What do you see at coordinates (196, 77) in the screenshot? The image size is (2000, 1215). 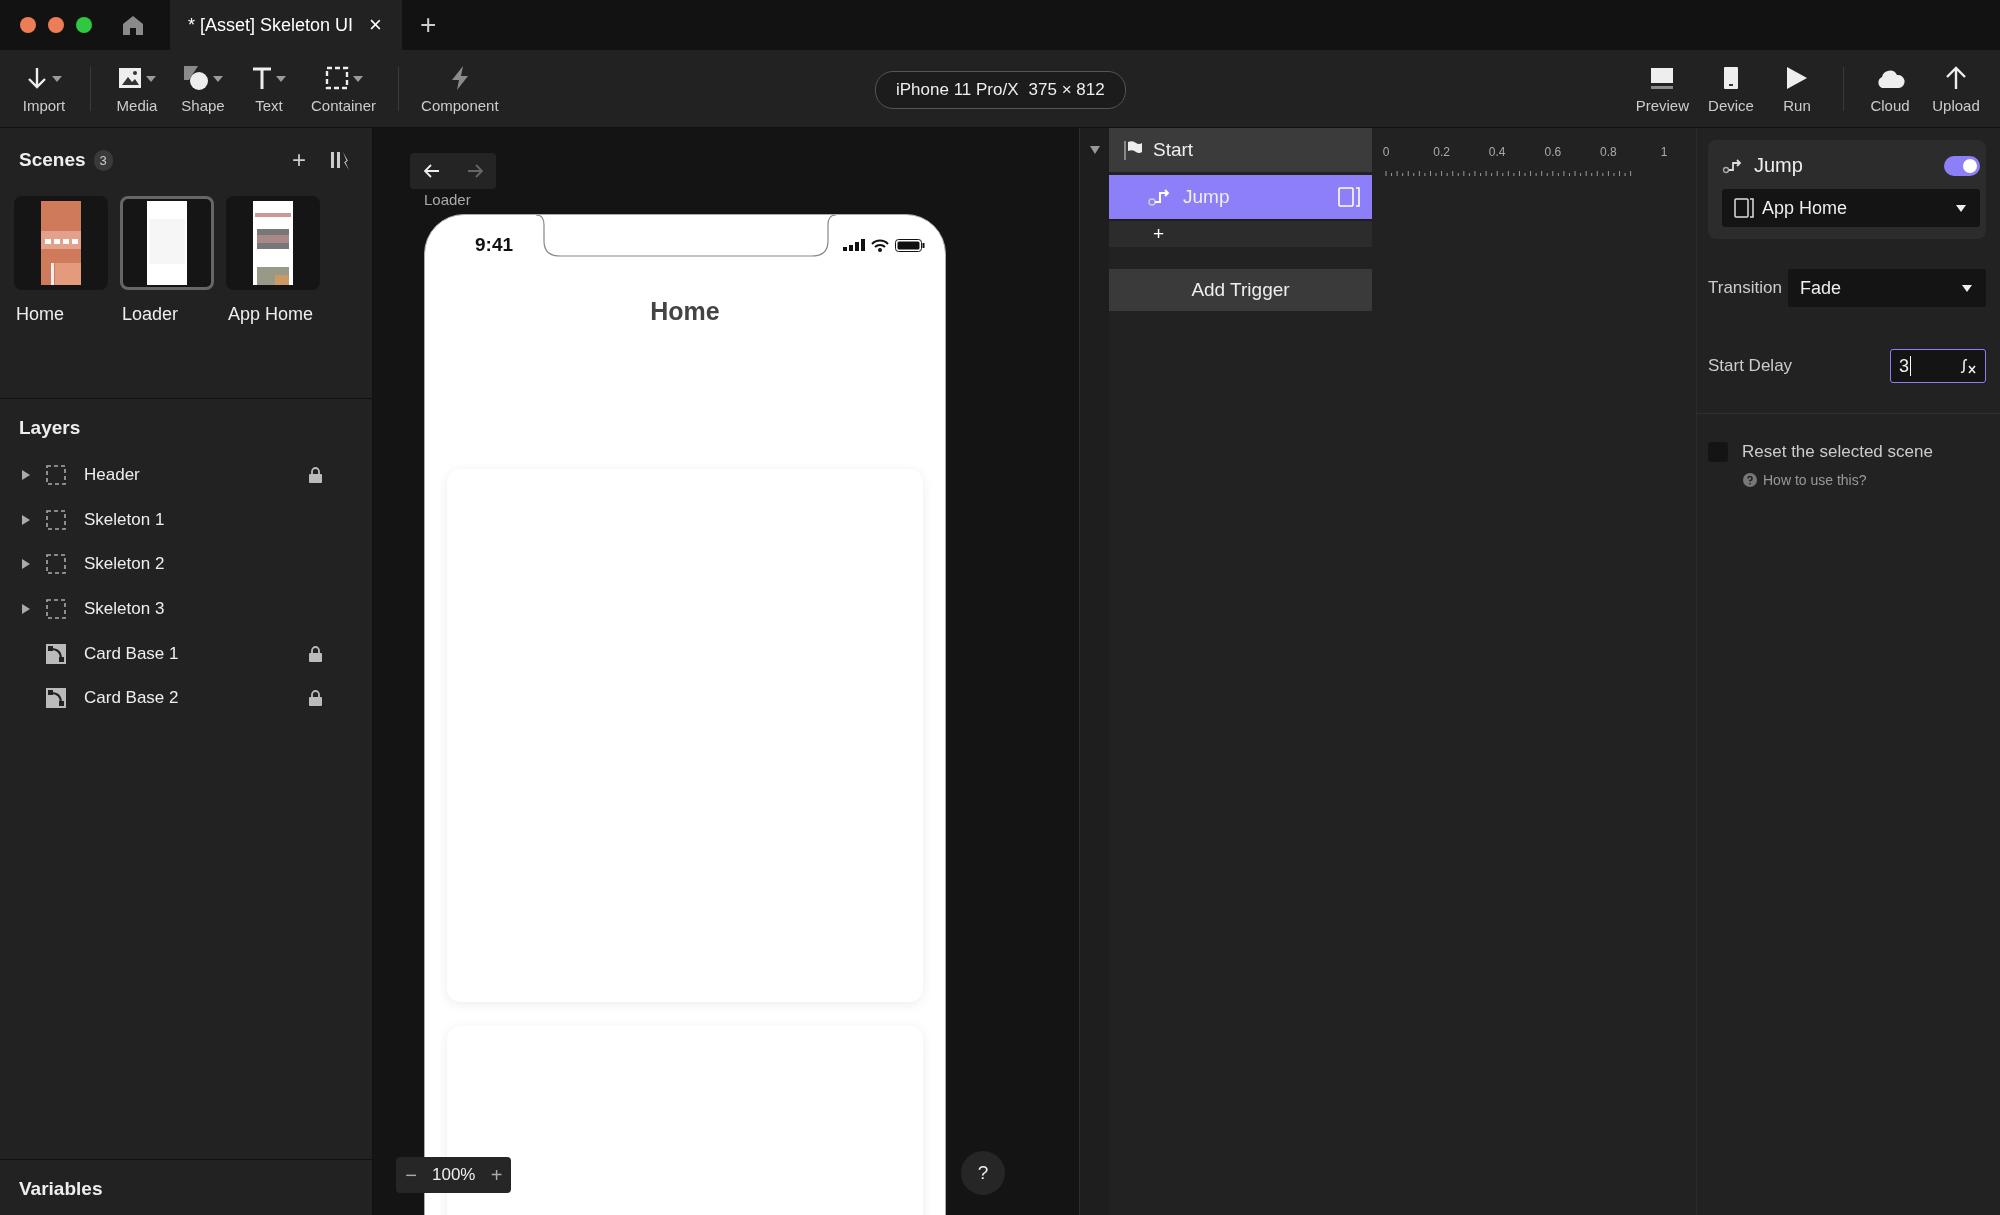 I see `shapes-icon` at bounding box center [196, 77].